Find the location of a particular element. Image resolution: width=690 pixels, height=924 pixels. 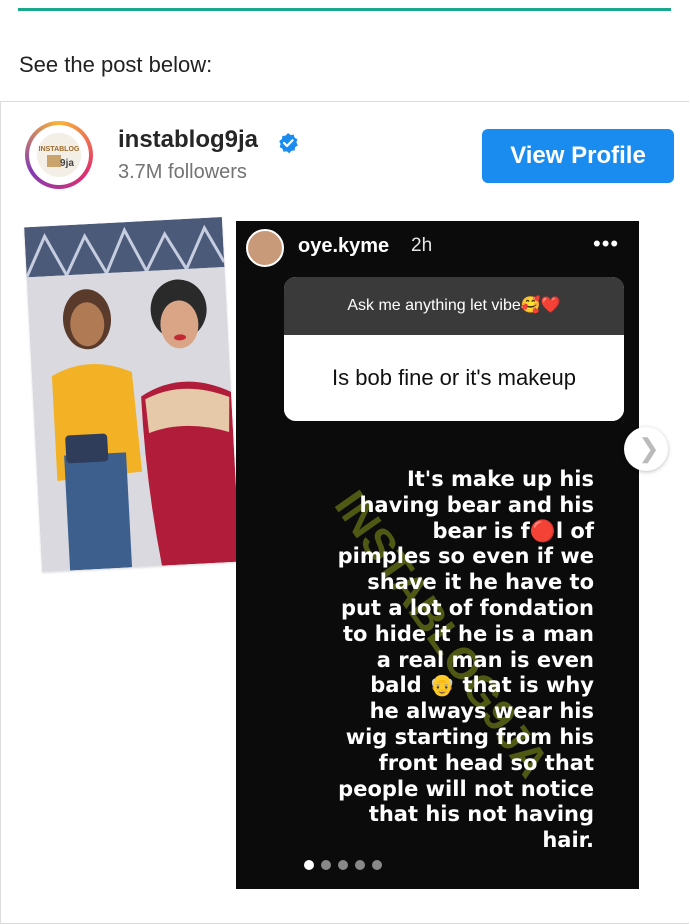

svg-text: INSTABLOG is located at coordinates (59, 149).